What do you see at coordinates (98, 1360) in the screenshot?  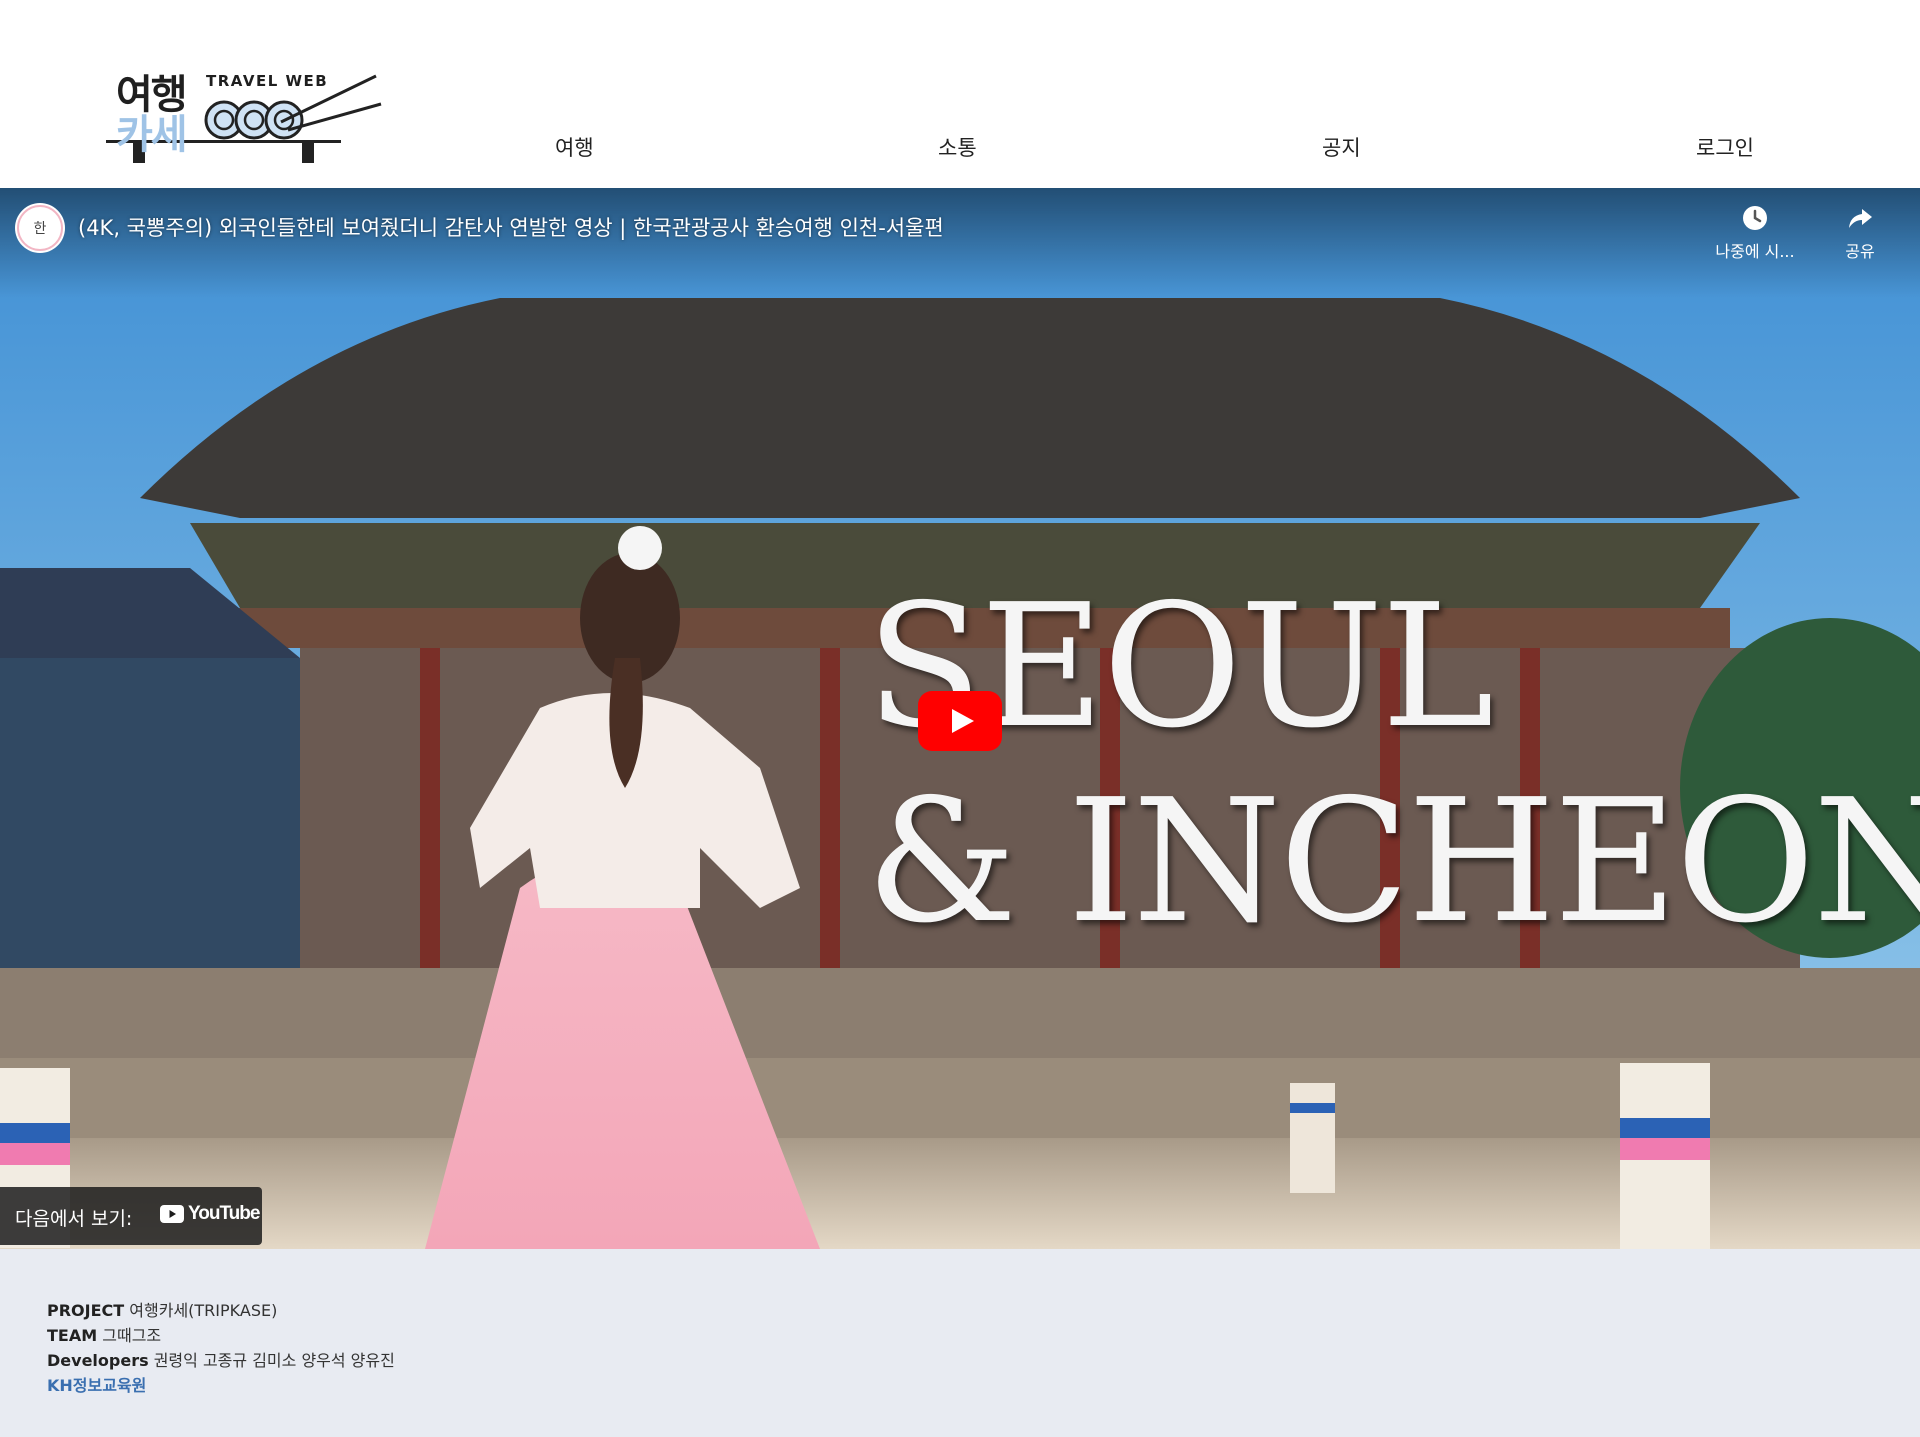 I see `footer-developers-key: Developers` at bounding box center [98, 1360].